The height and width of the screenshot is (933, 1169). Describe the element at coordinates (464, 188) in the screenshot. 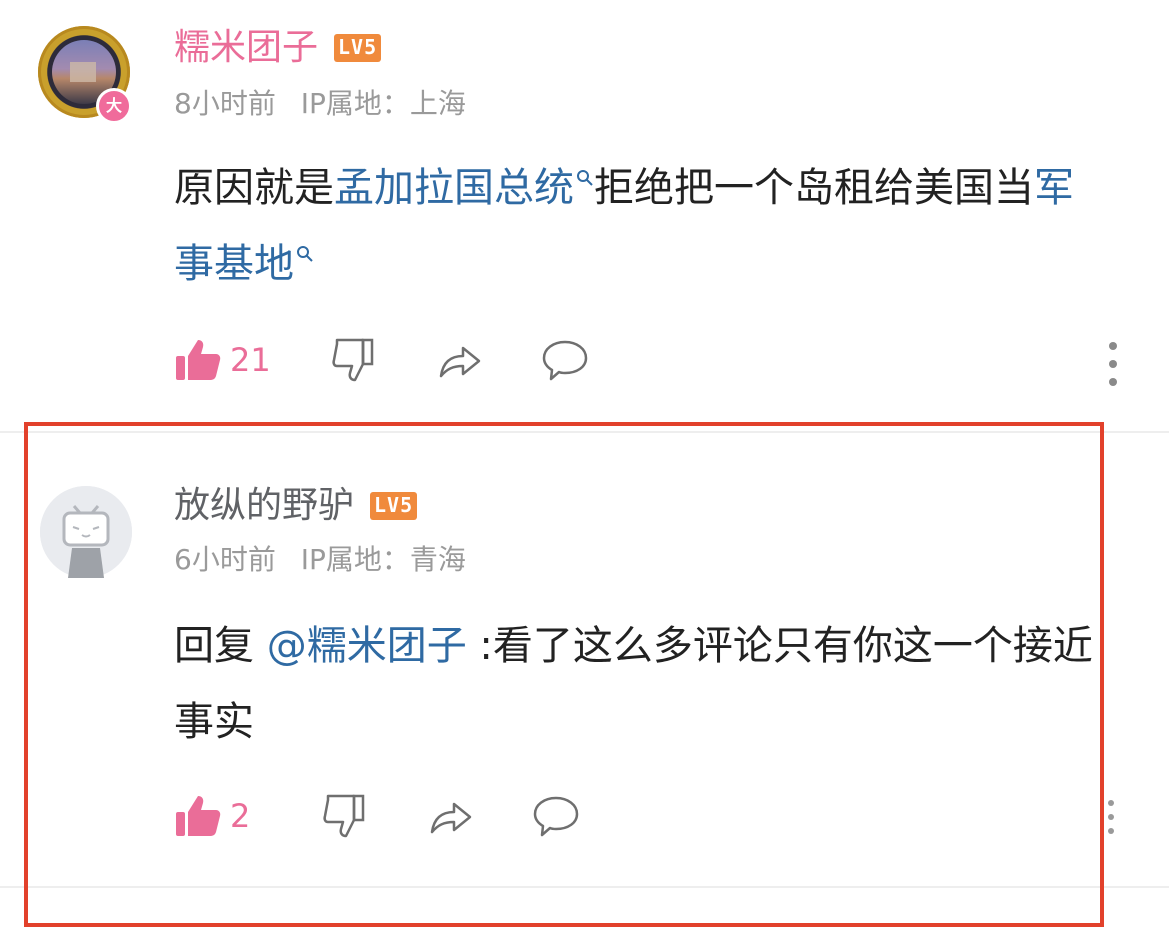

I see `search-link: 孟加拉国总统` at that location.